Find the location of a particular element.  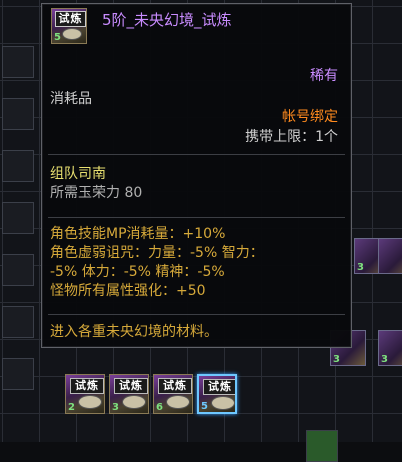

item-description: 进入各重未央幻境的材料。 is located at coordinates (134, 332).